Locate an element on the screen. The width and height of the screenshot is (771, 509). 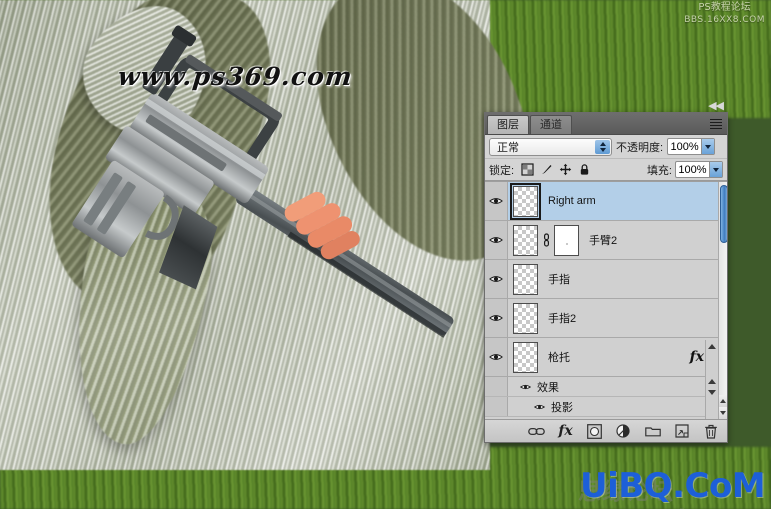
chain-link-icon is located at coordinates (536, 431).